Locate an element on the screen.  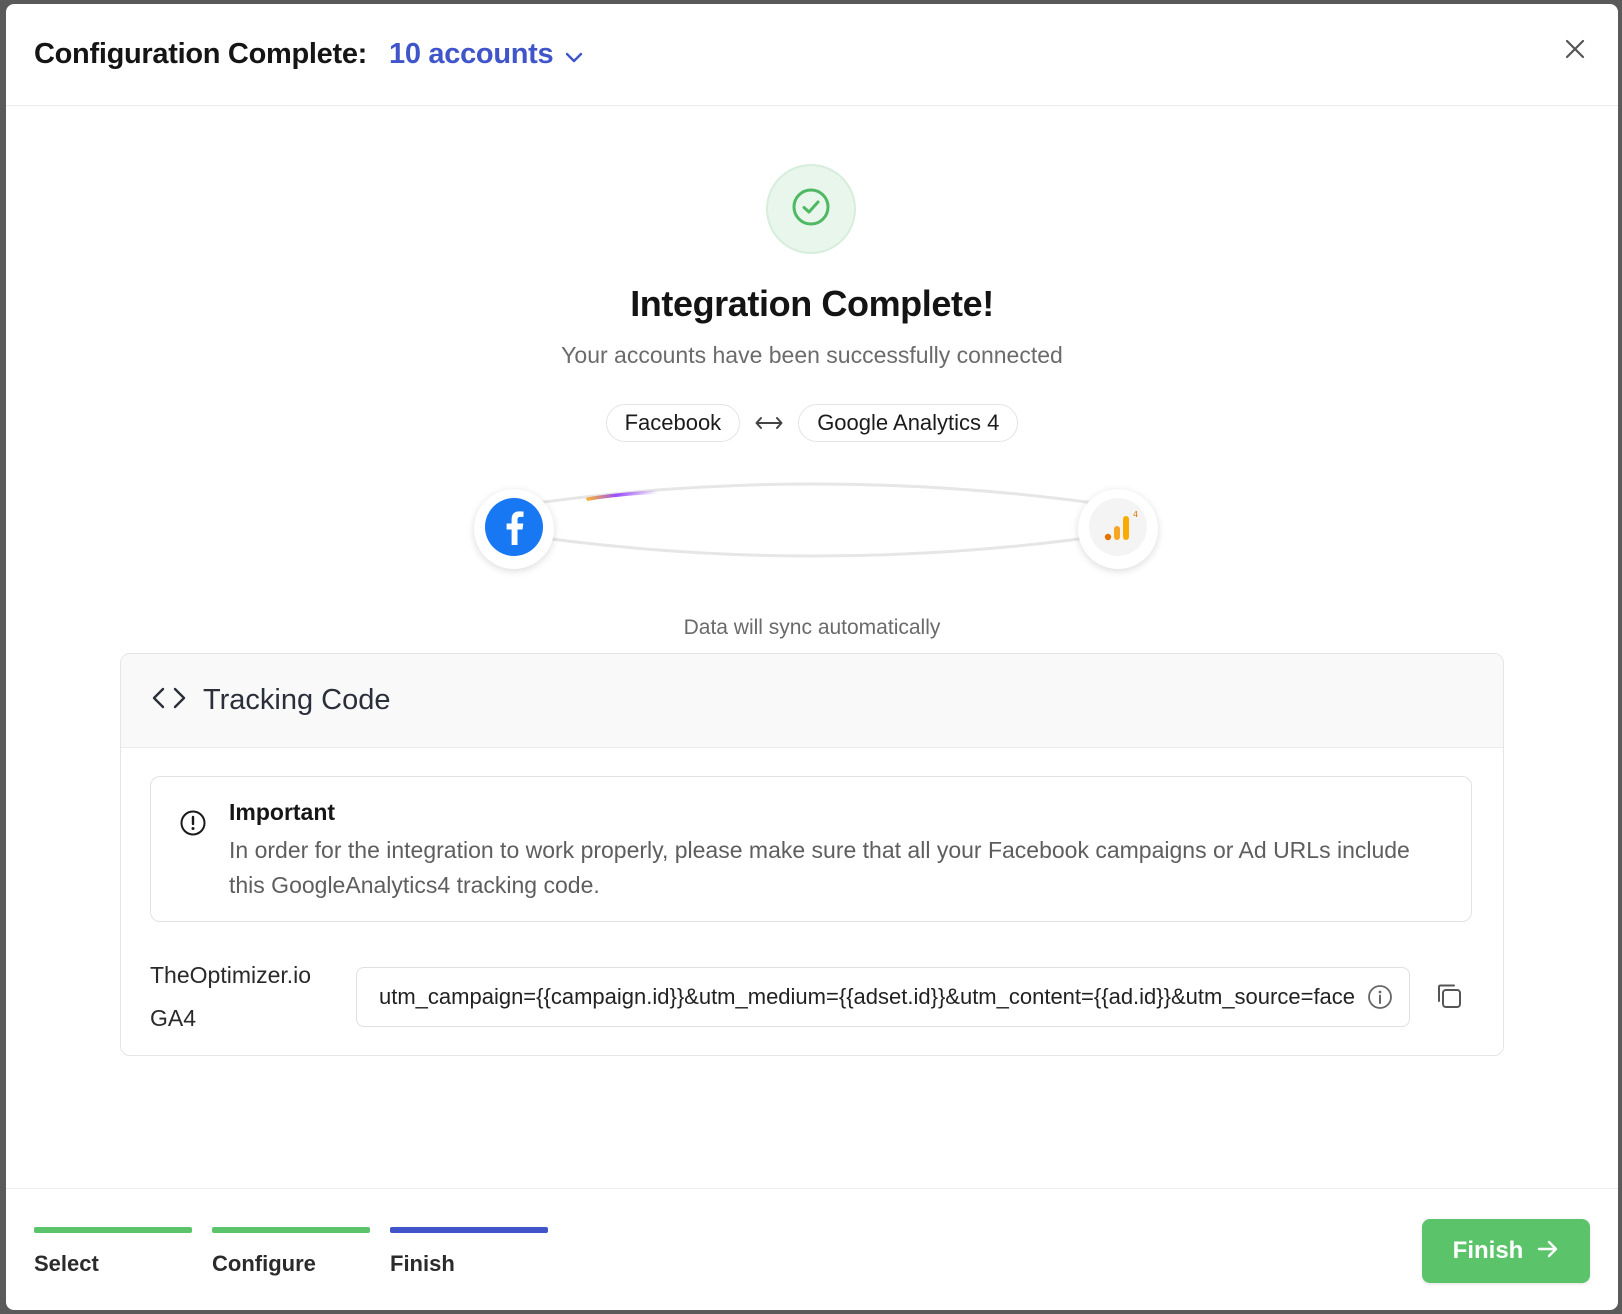
close-button is located at coordinates (1575, 51).